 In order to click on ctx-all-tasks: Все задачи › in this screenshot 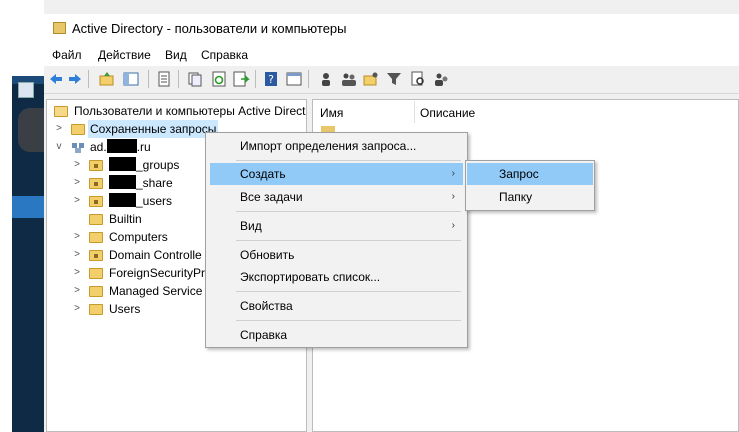, I will do `click(336, 197)`.